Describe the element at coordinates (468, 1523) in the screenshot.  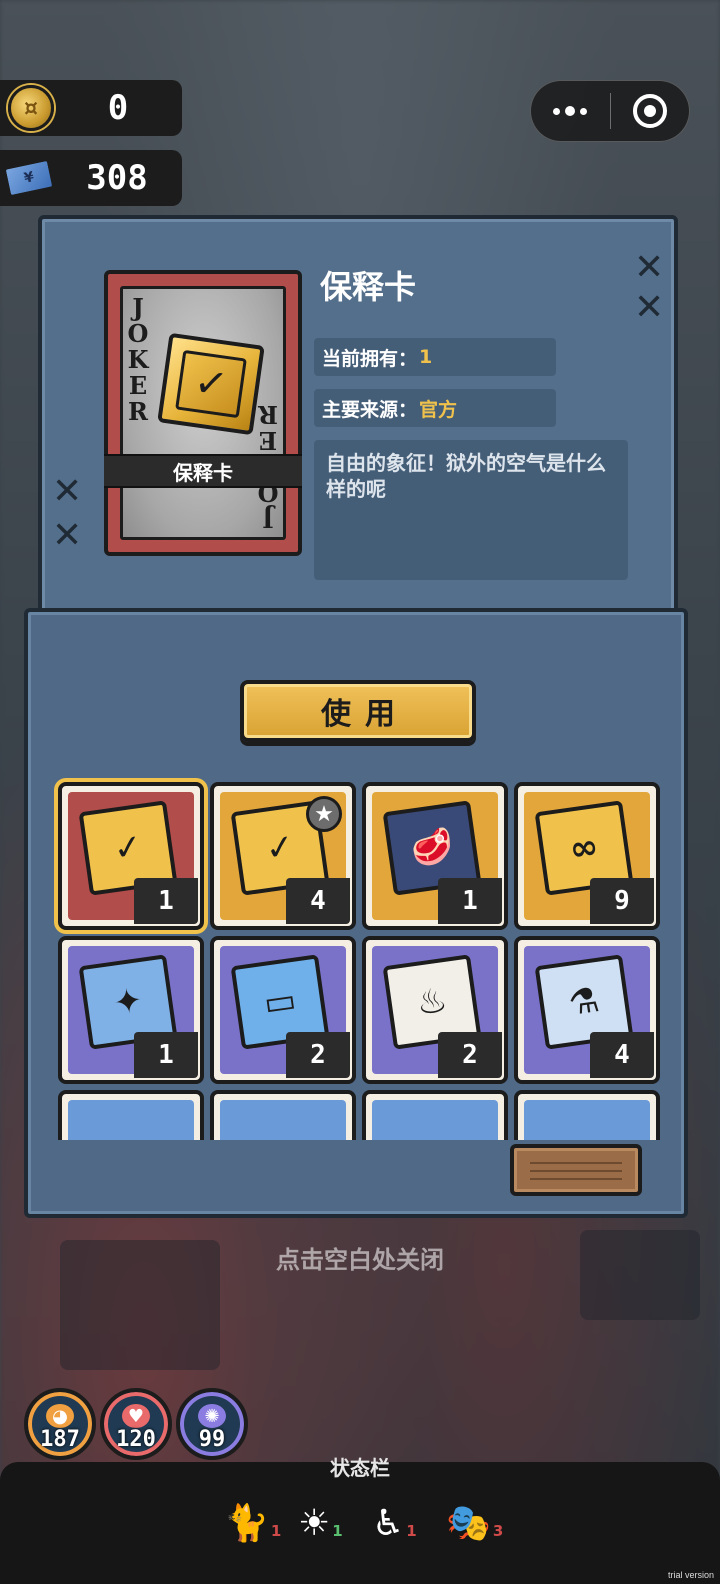
I see `mask-status-icon: 🎭` at that location.